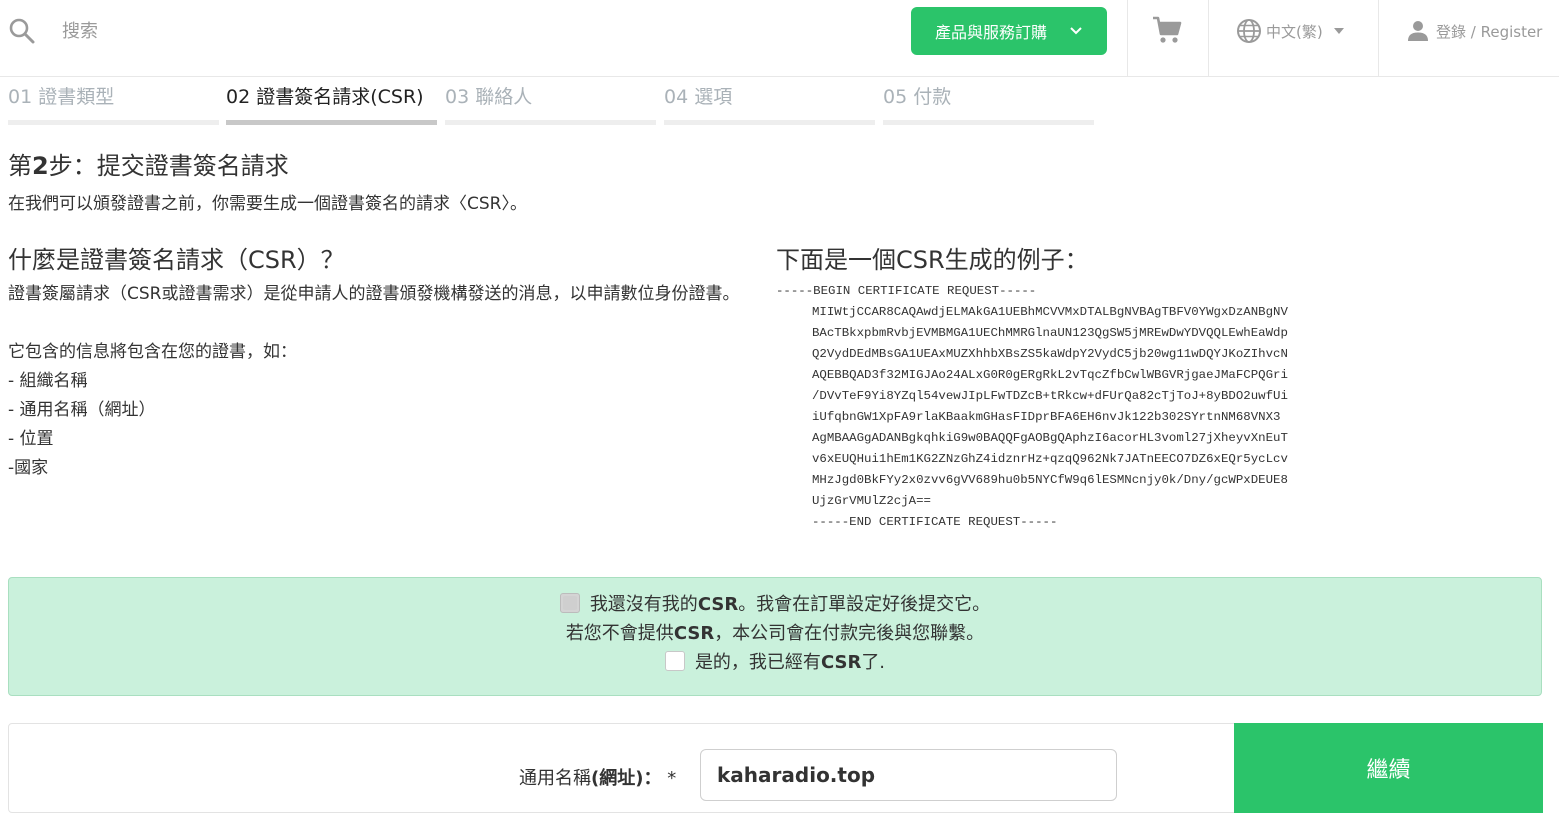 The height and width of the screenshot is (813, 1559). I want to click on cart-icon, so click(1167, 30).